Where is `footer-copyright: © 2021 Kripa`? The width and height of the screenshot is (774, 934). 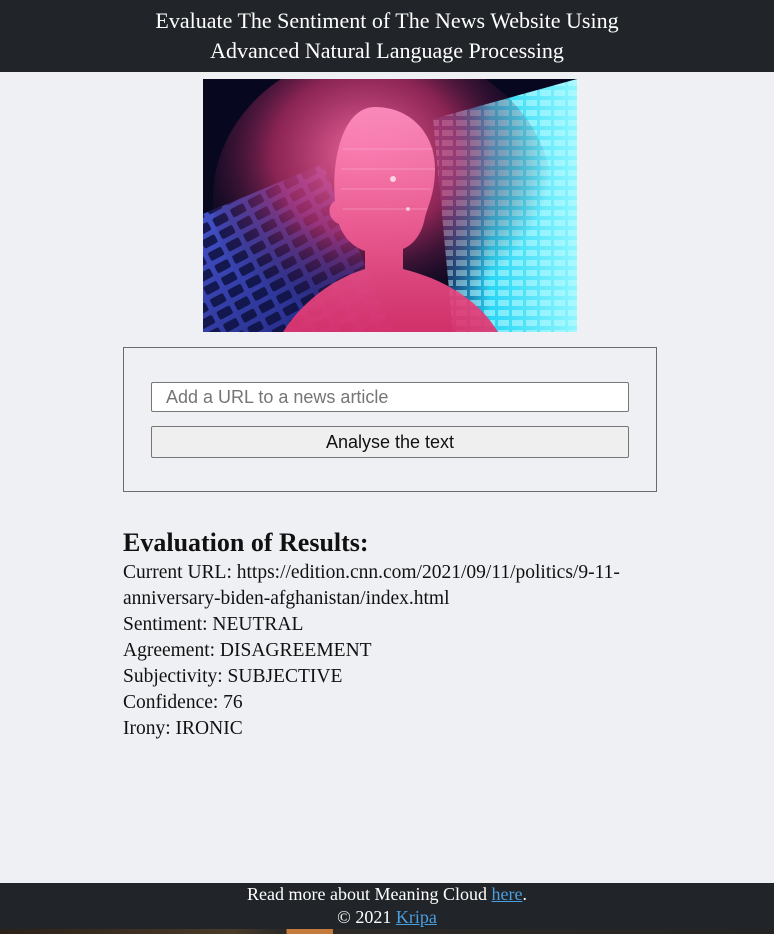
footer-copyright: © 2021 Kripa is located at coordinates (387, 917).